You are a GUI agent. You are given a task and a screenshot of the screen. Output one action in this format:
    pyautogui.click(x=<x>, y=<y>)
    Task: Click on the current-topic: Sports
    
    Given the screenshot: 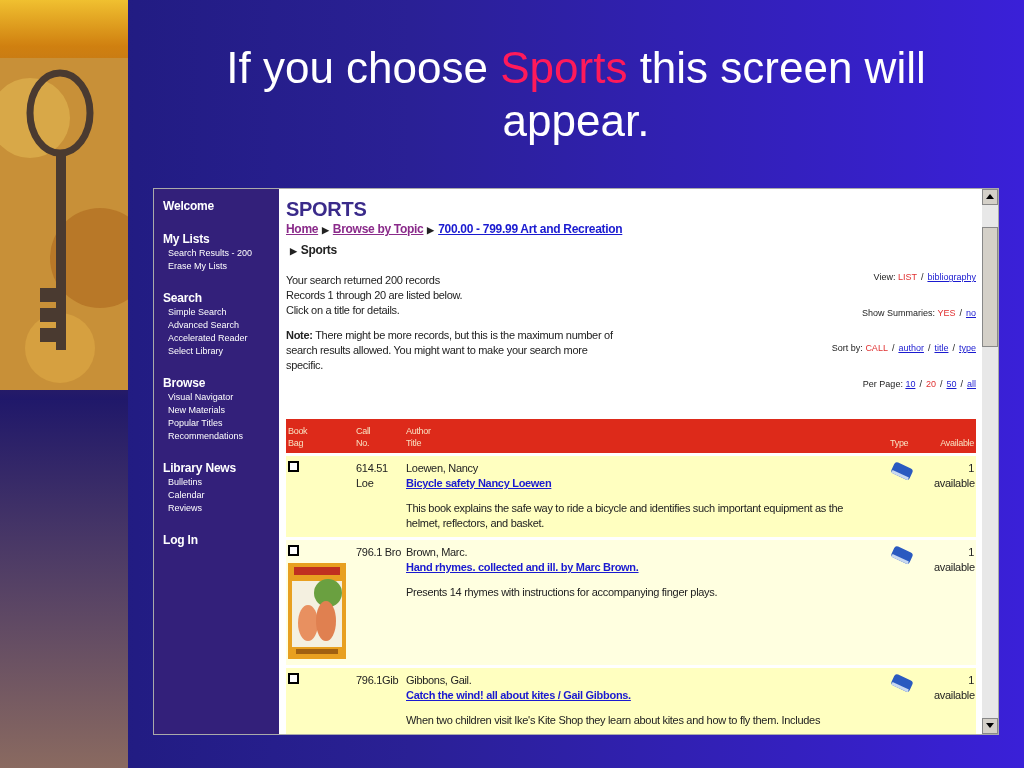 What is the action you would take?
    pyautogui.click(x=318, y=250)
    